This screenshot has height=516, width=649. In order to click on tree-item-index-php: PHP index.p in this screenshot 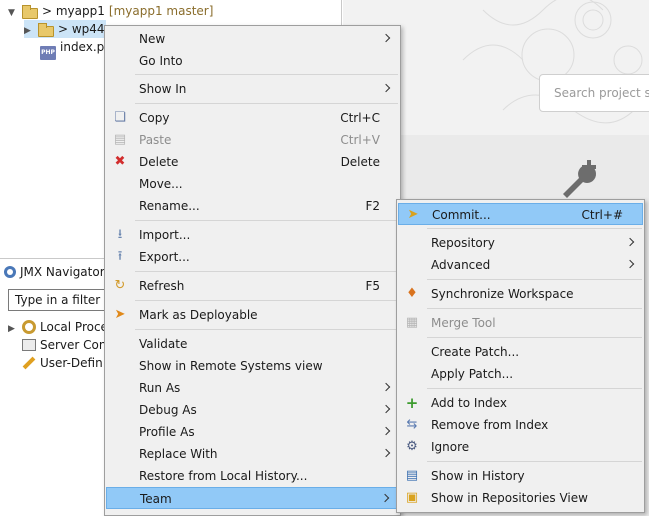, I will do `click(70, 49)`.